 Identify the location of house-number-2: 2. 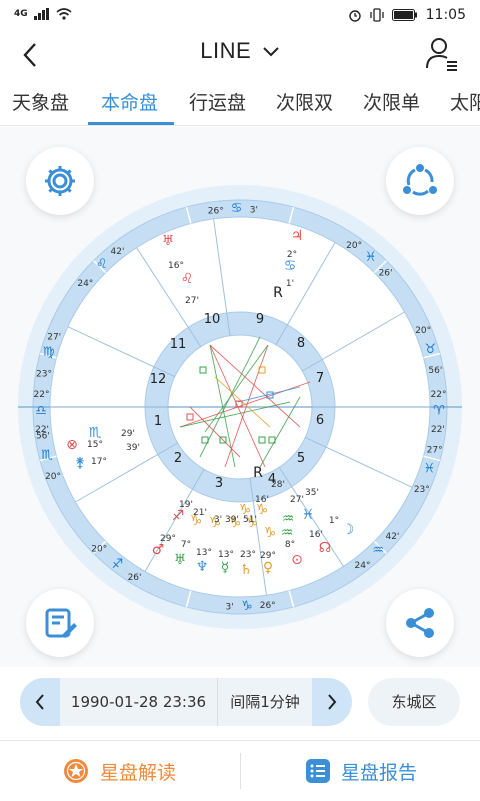
(178, 458).